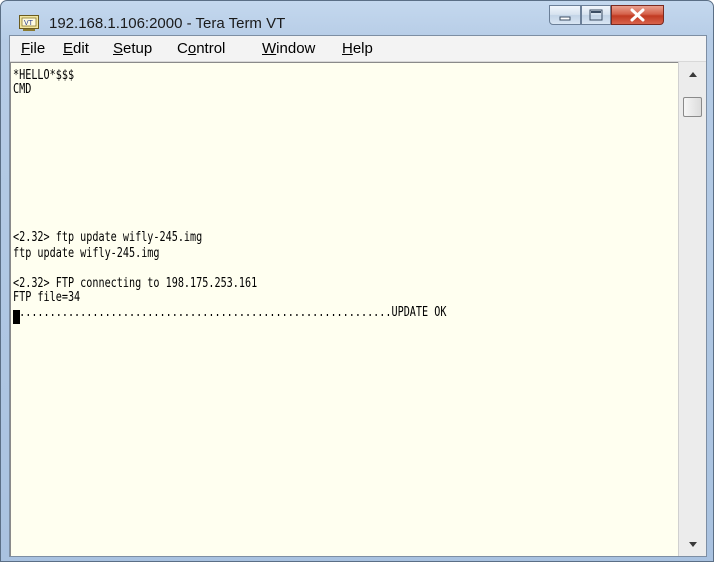 This screenshot has width=714, height=562. I want to click on title-bar: VT 192.168.1.106:2000 - Tera Term VT, so click(357, 18).